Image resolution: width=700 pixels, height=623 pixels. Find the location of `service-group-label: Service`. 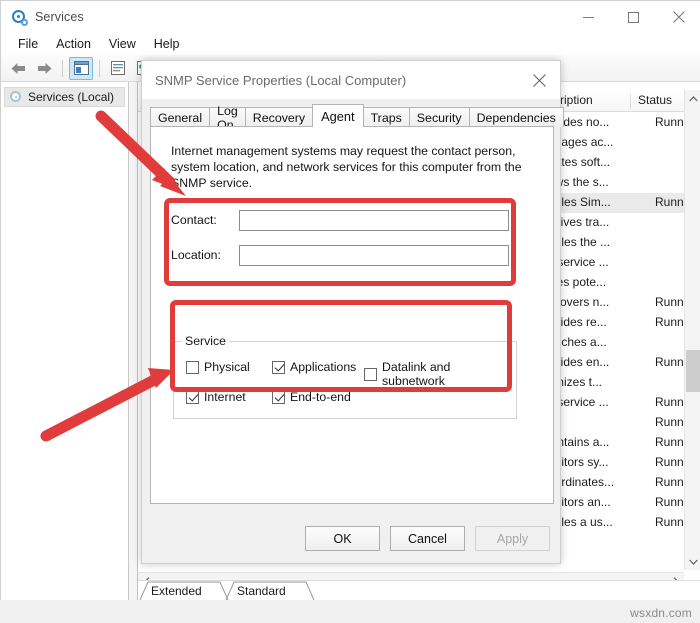

service-group-label: Service is located at coordinates (206, 341).